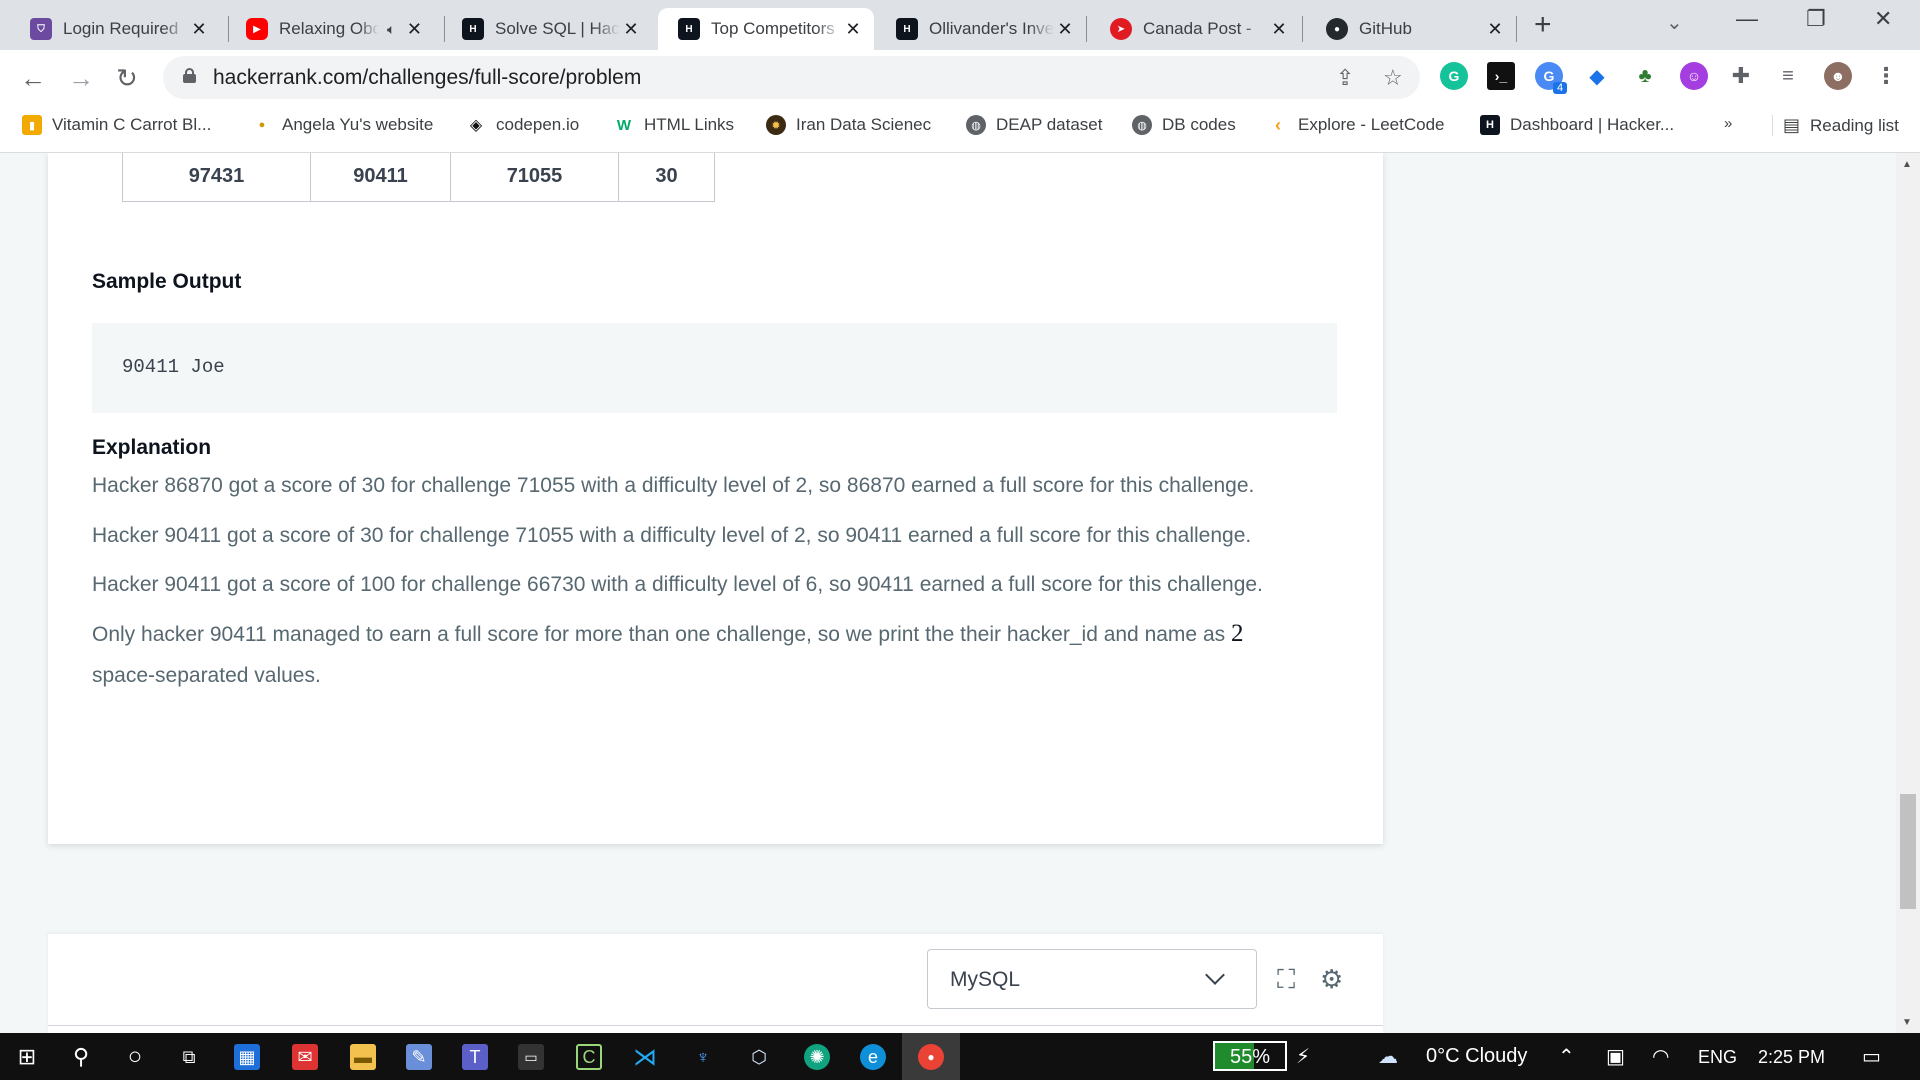 This screenshot has width=1920, height=1080. Describe the element at coordinates (589, 1057) in the screenshot. I see `python-ide-icon: C` at that location.